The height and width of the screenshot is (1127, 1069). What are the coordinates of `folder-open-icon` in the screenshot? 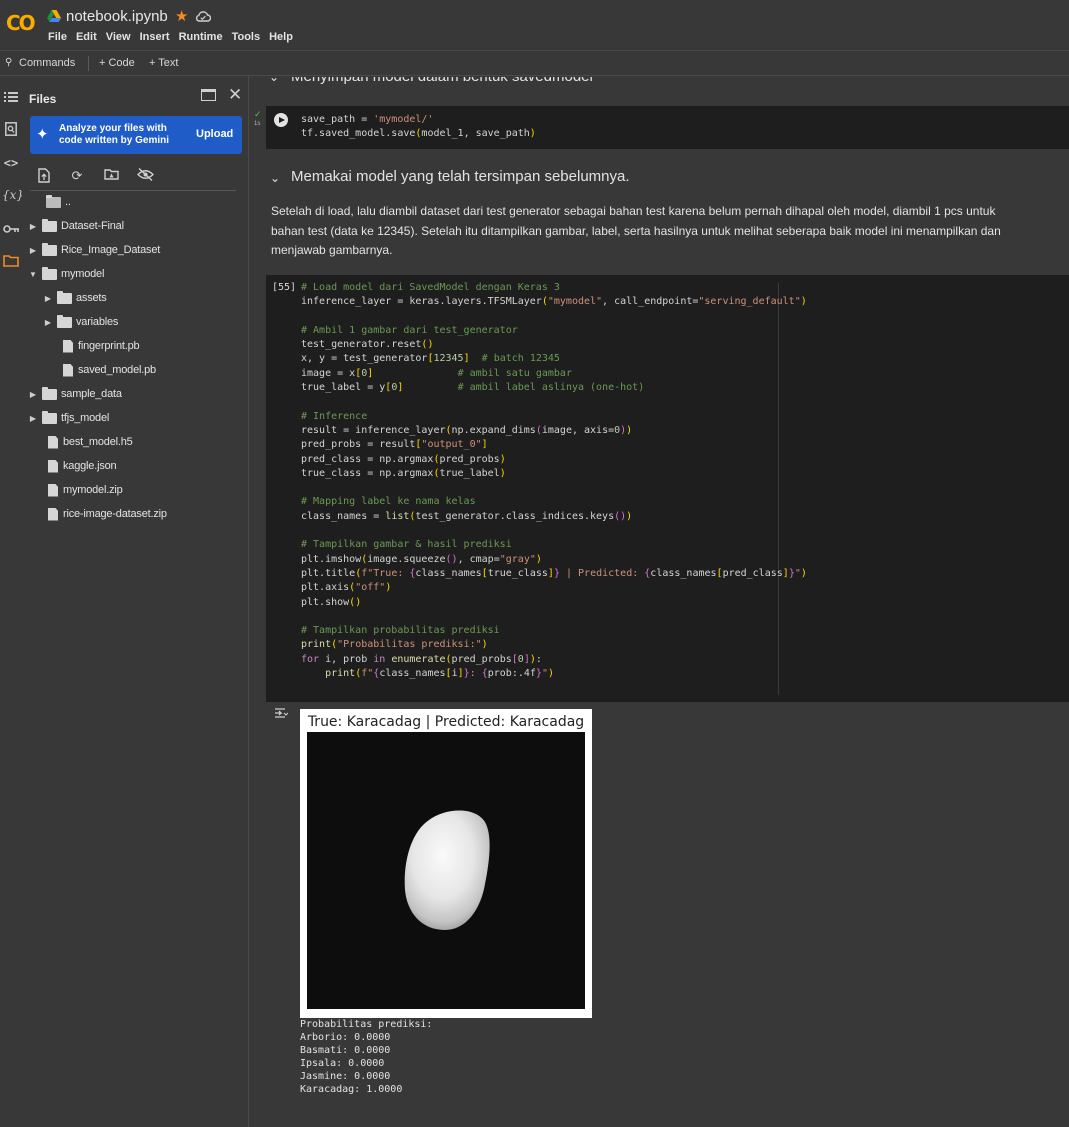 It's located at (53, 201).